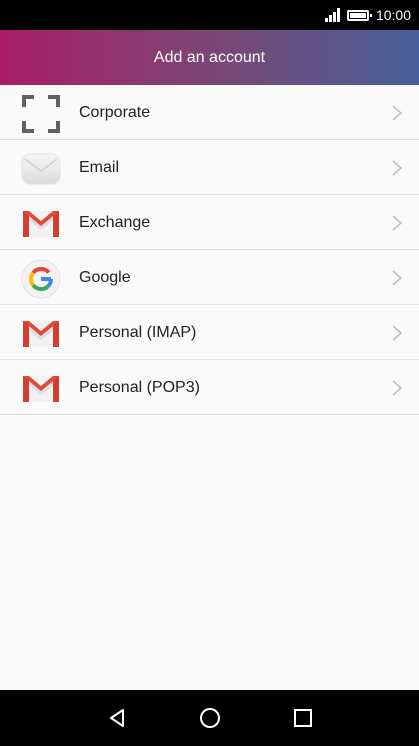  I want to click on account-item-personal-pop3: Personal (POP3), so click(209, 387).